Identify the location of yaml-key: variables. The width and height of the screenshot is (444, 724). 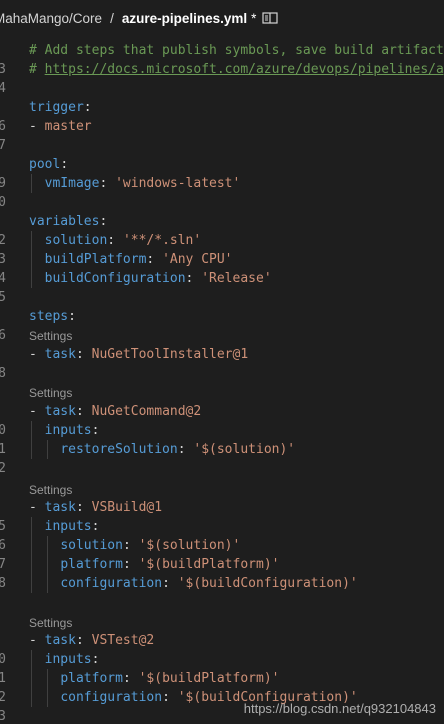
(64, 221).